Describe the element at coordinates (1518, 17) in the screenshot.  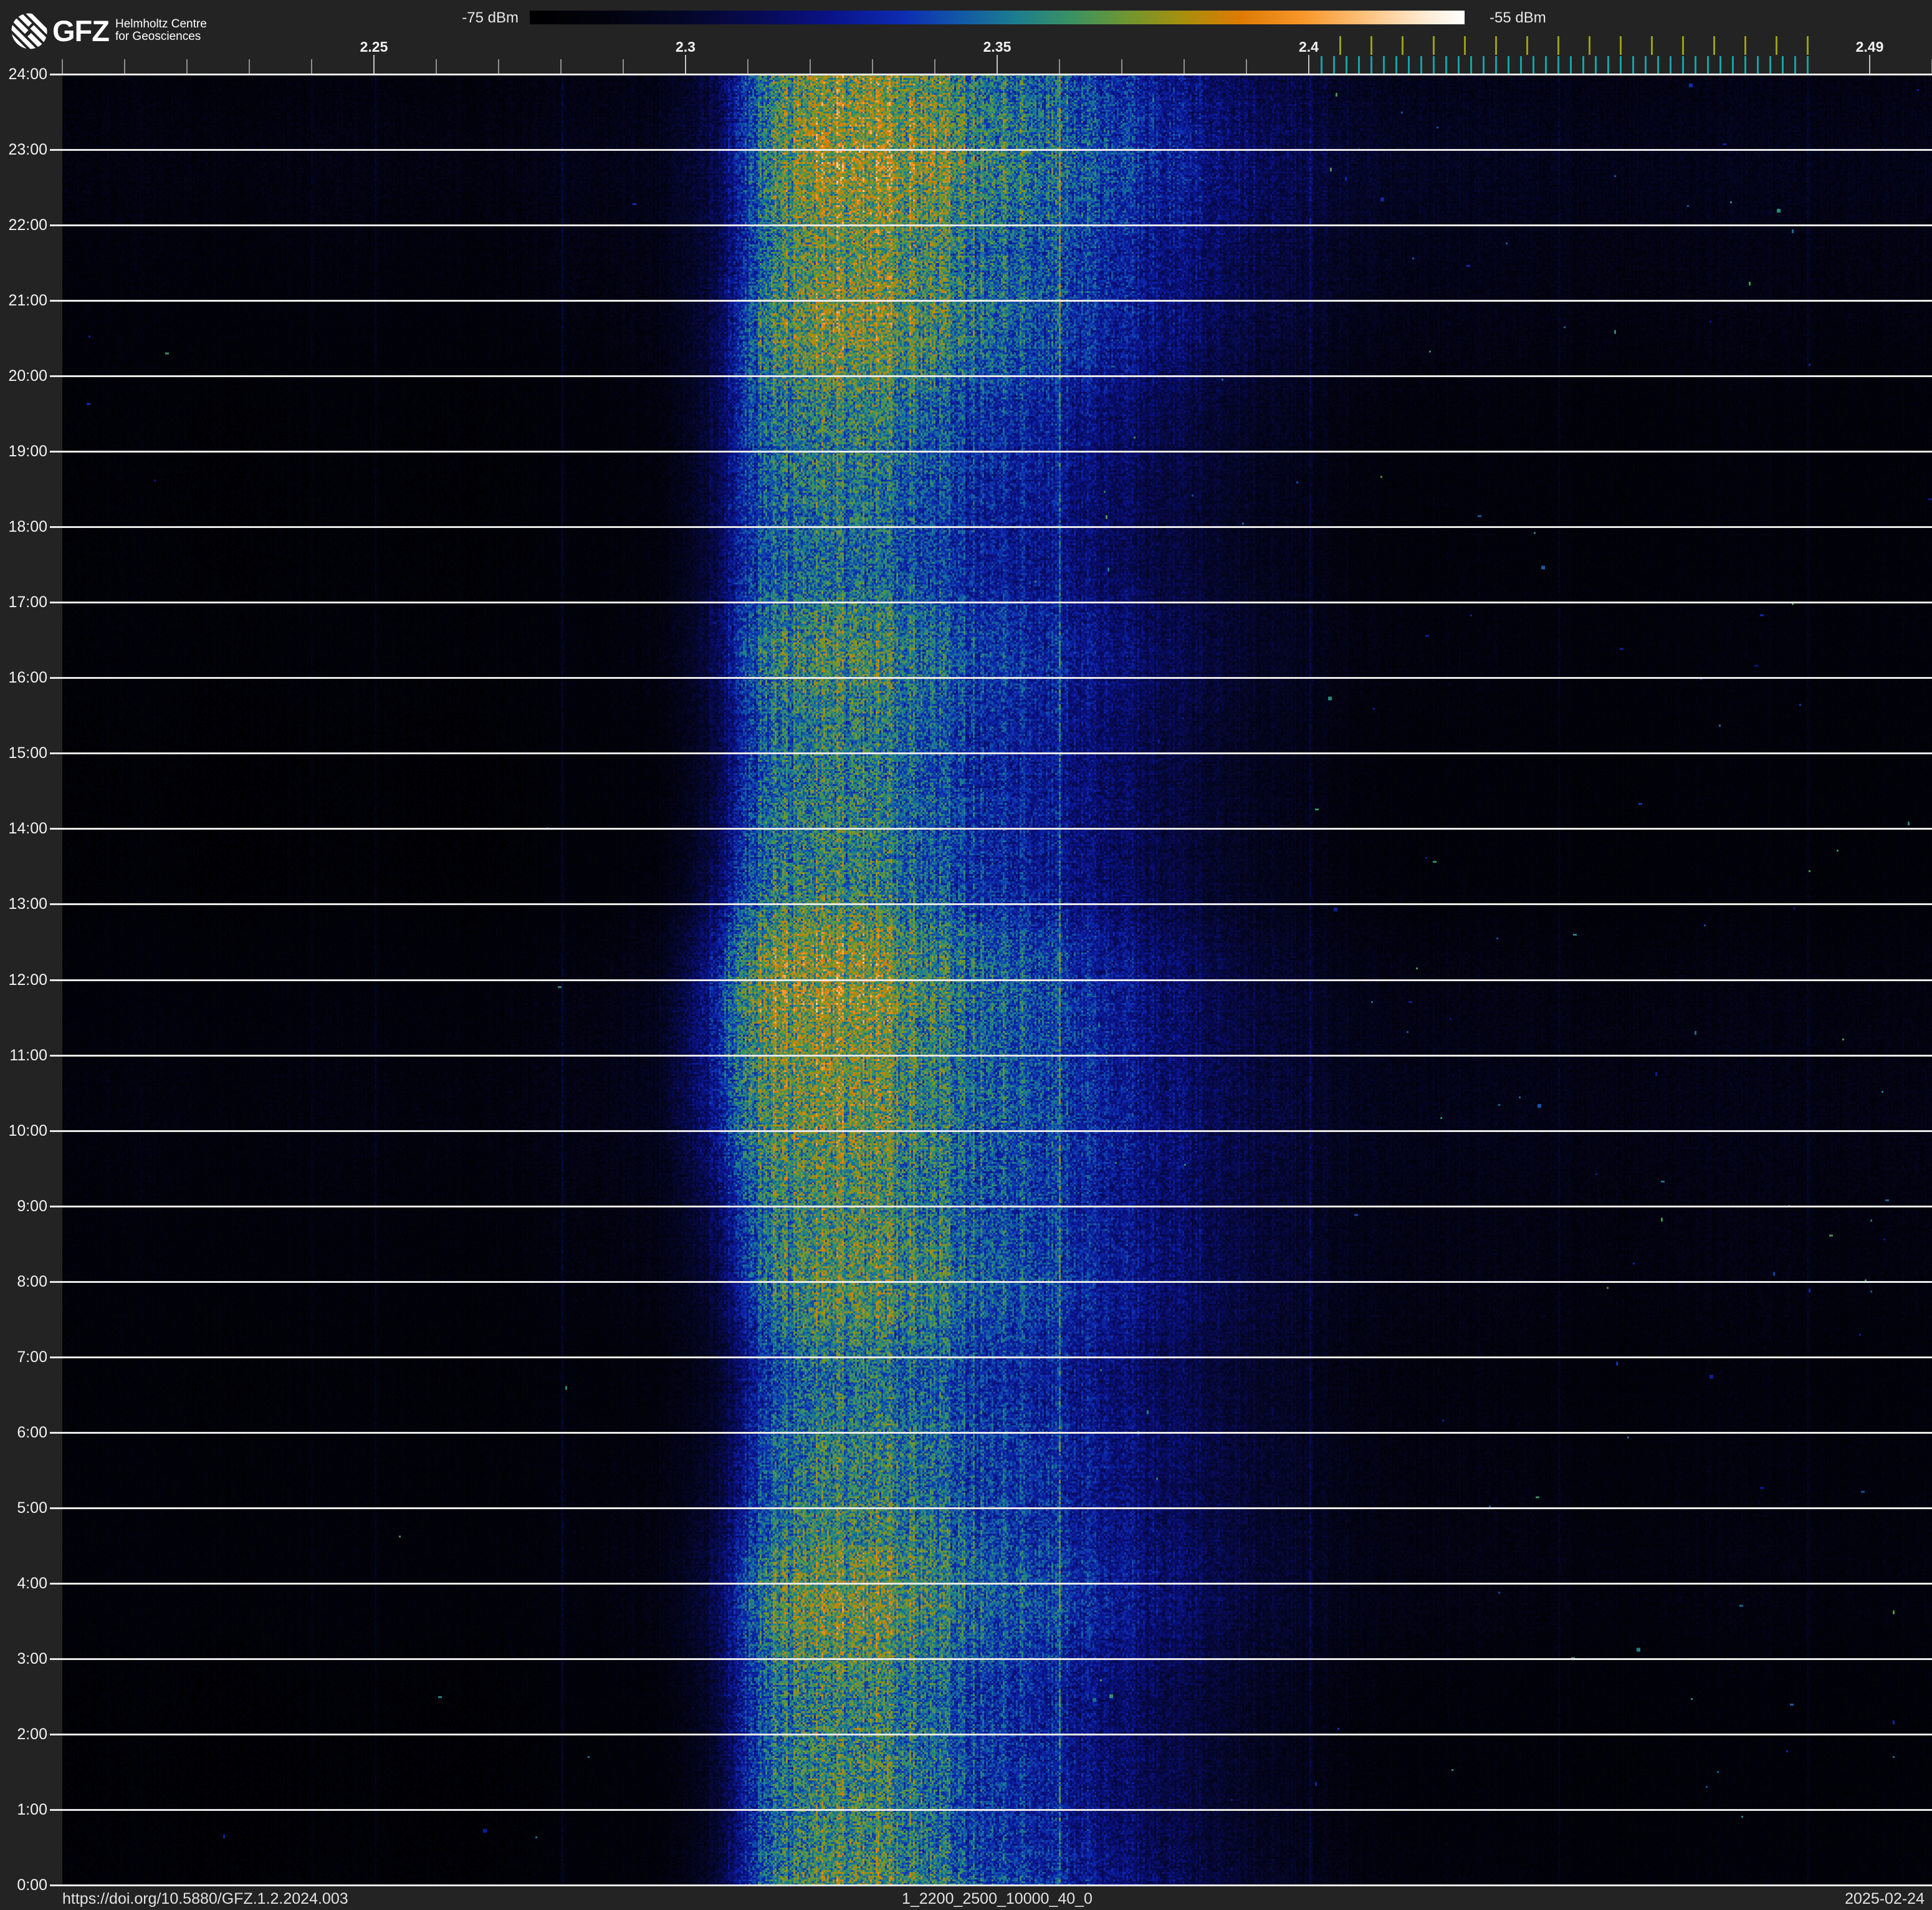
I see `colorbar-max-label: -55 dBm` at that location.